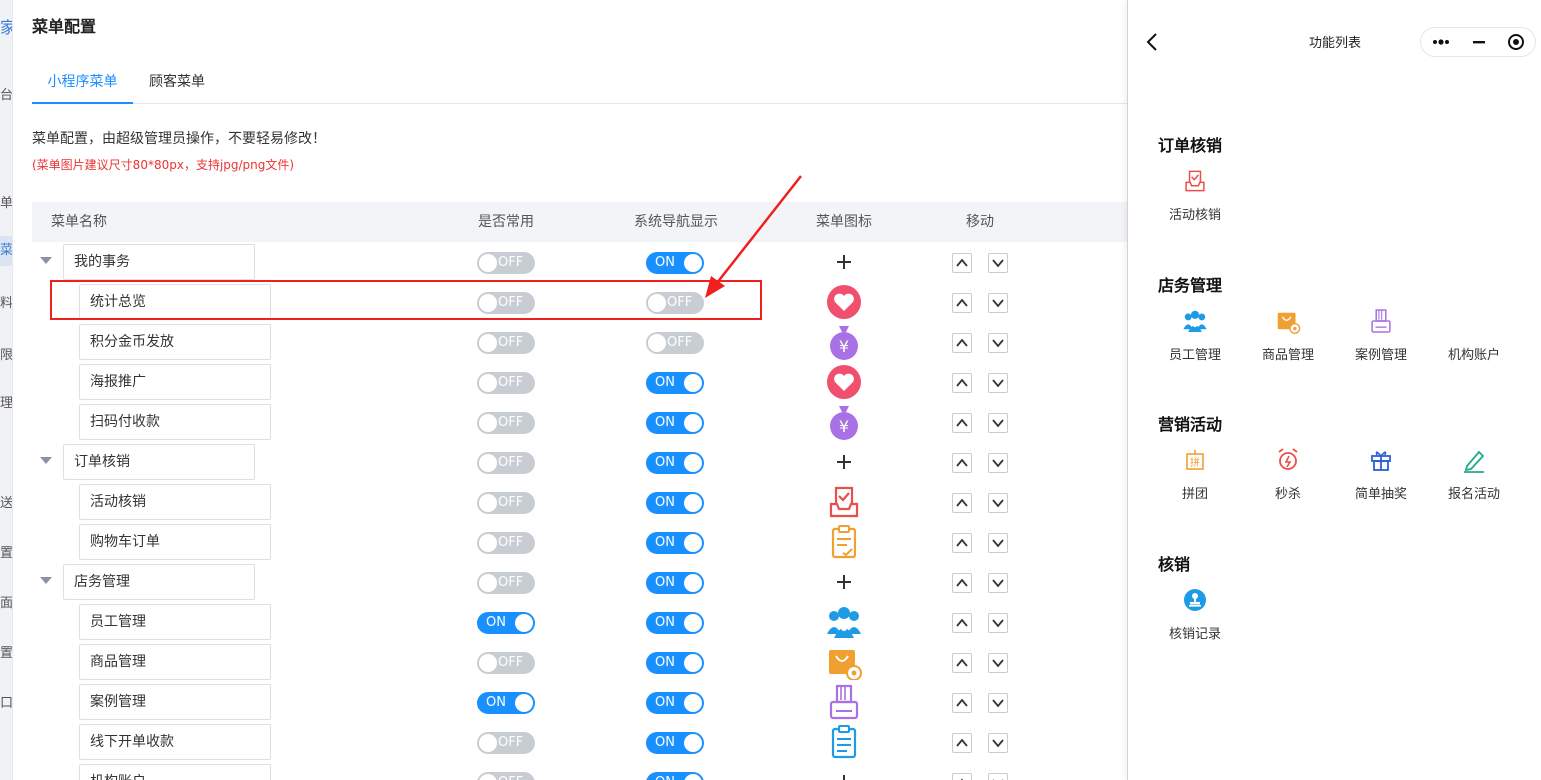 Image resolution: width=1541 pixels, height=780 pixels. What do you see at coordinates (1288, 338) in the screenshot?
I see `feature-item: 商品管理` at bounding box center [1288, 338].